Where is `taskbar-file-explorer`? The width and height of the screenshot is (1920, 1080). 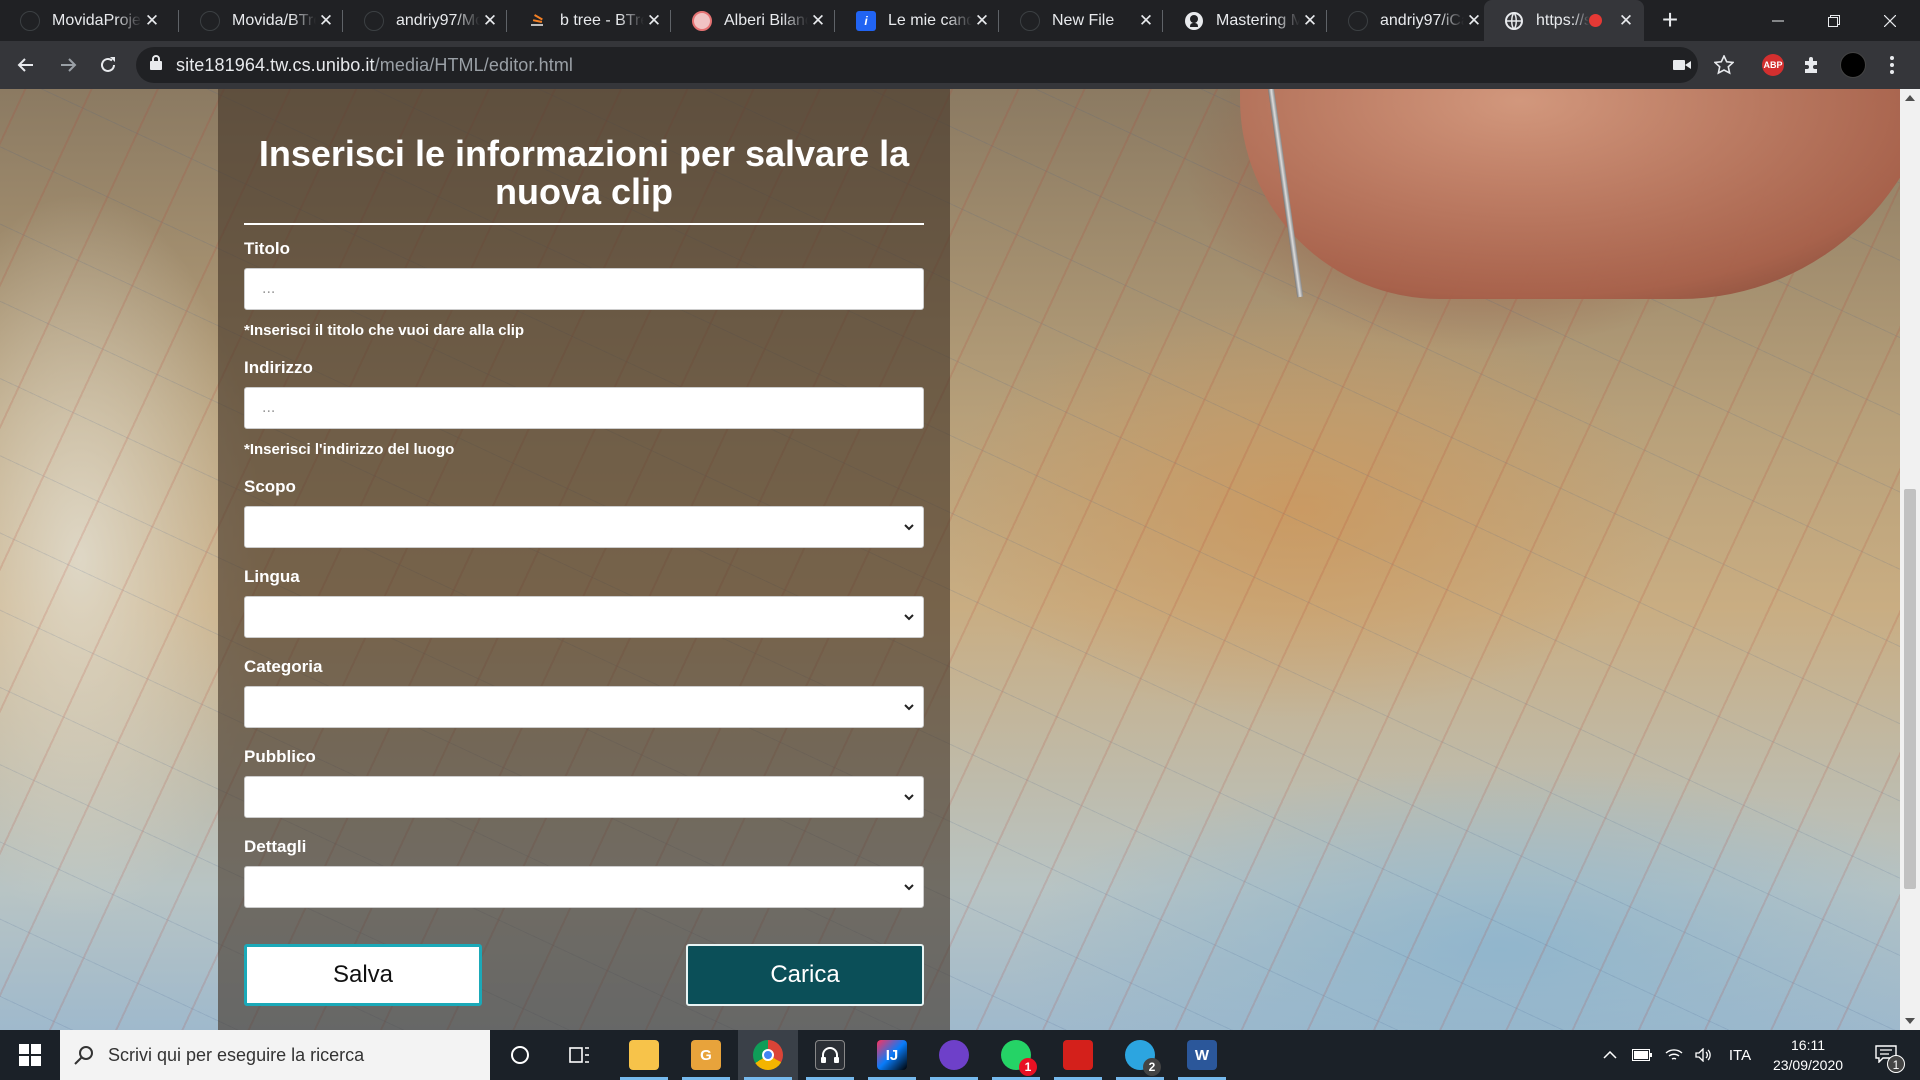 taskbar-file-explorer is located at coordinates (644, 1055).